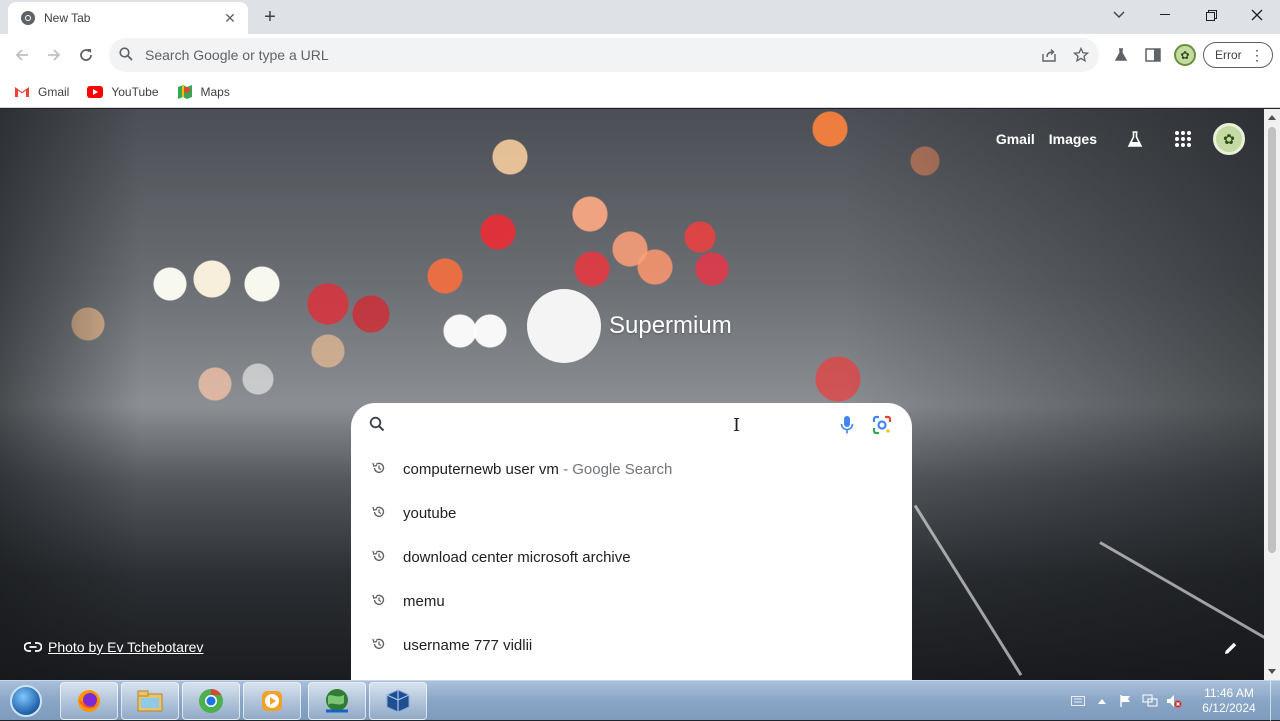  I want to click on ntp-header: Gmail Images ✿, so click(1130, 139).